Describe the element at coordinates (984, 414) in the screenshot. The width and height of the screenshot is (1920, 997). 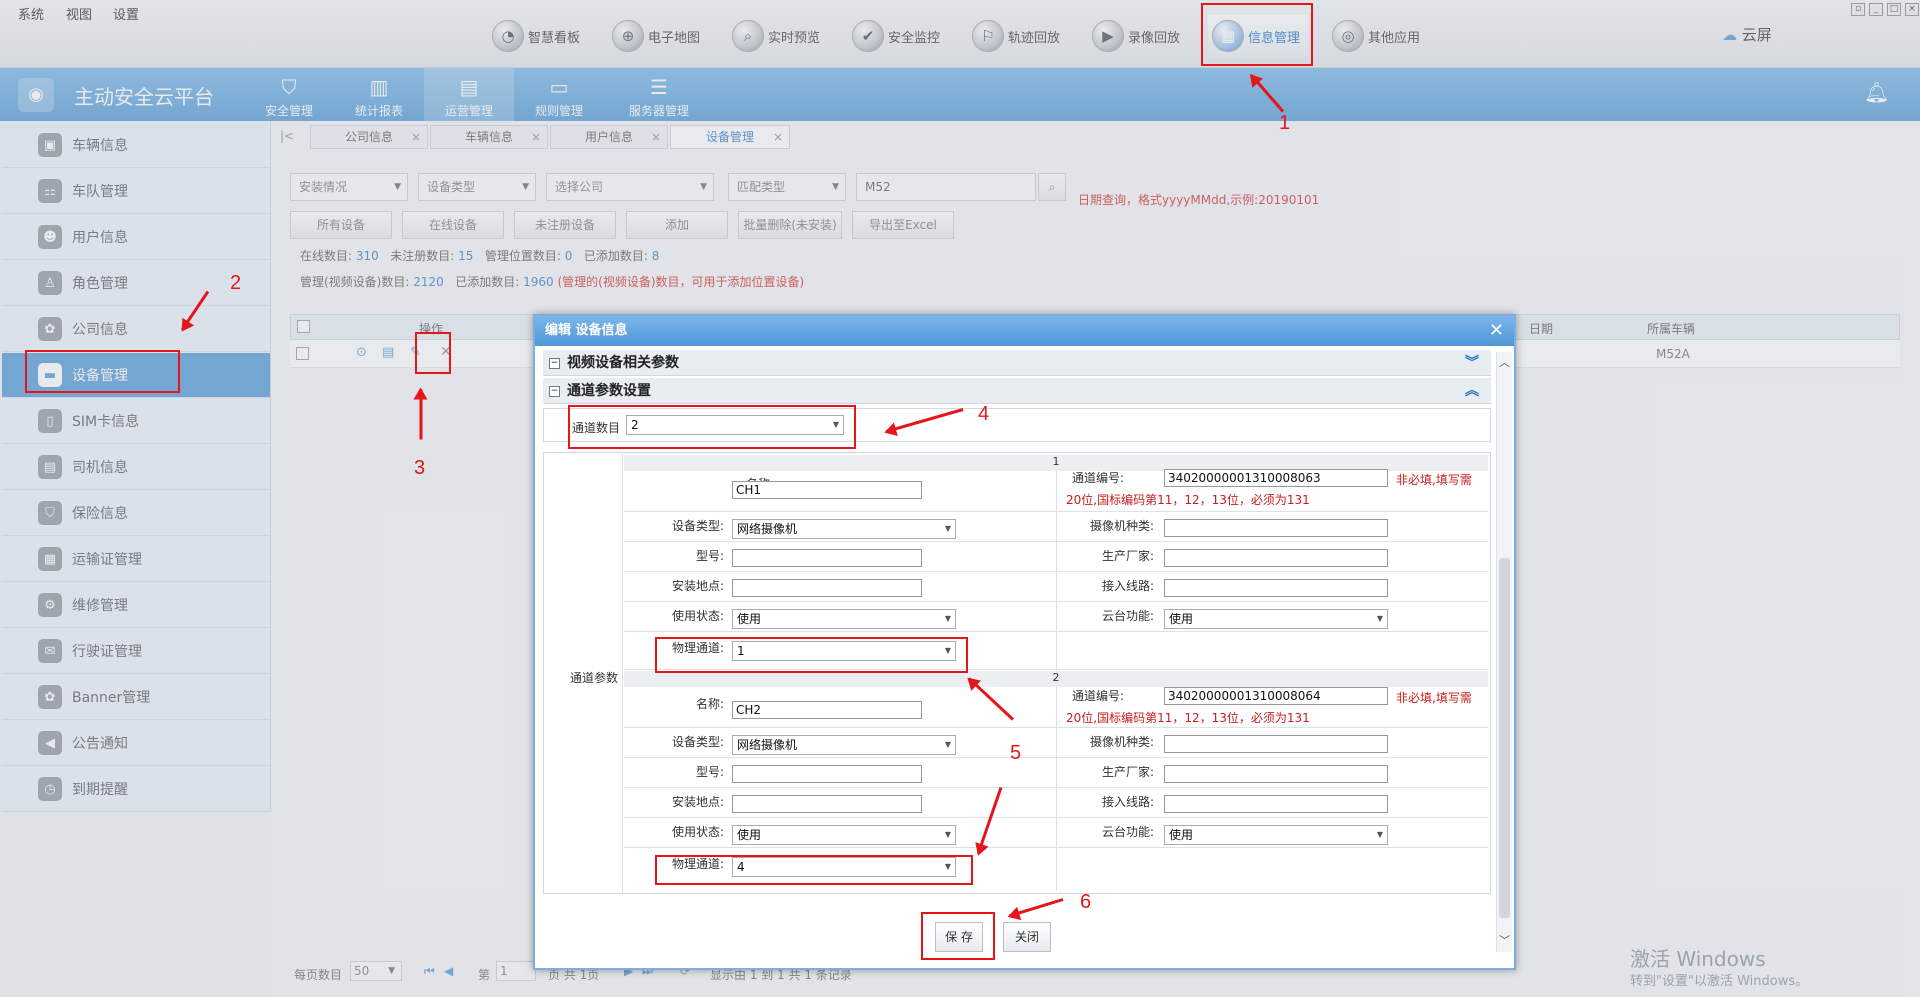
I see `annotation-number-4: 4` at that location.